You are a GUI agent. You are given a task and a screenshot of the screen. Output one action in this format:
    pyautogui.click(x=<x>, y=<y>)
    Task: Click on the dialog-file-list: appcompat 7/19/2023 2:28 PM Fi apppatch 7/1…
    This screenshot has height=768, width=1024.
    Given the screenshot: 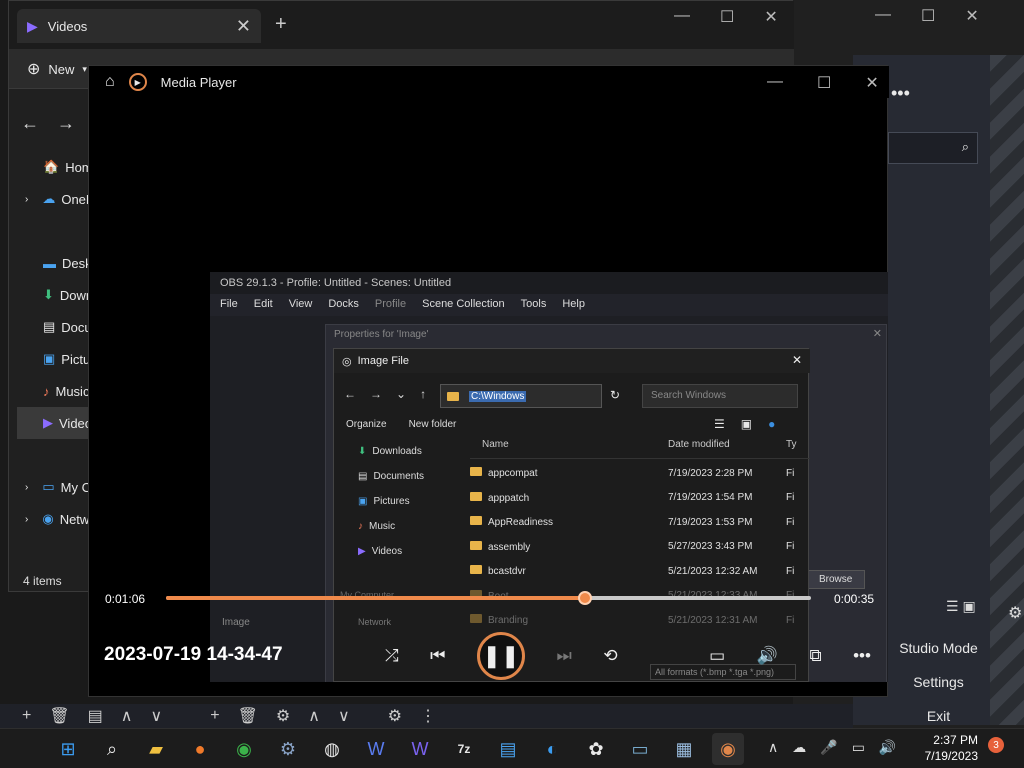 What is the action you would take?
    pyautogui.click(x=640, y=547)
    